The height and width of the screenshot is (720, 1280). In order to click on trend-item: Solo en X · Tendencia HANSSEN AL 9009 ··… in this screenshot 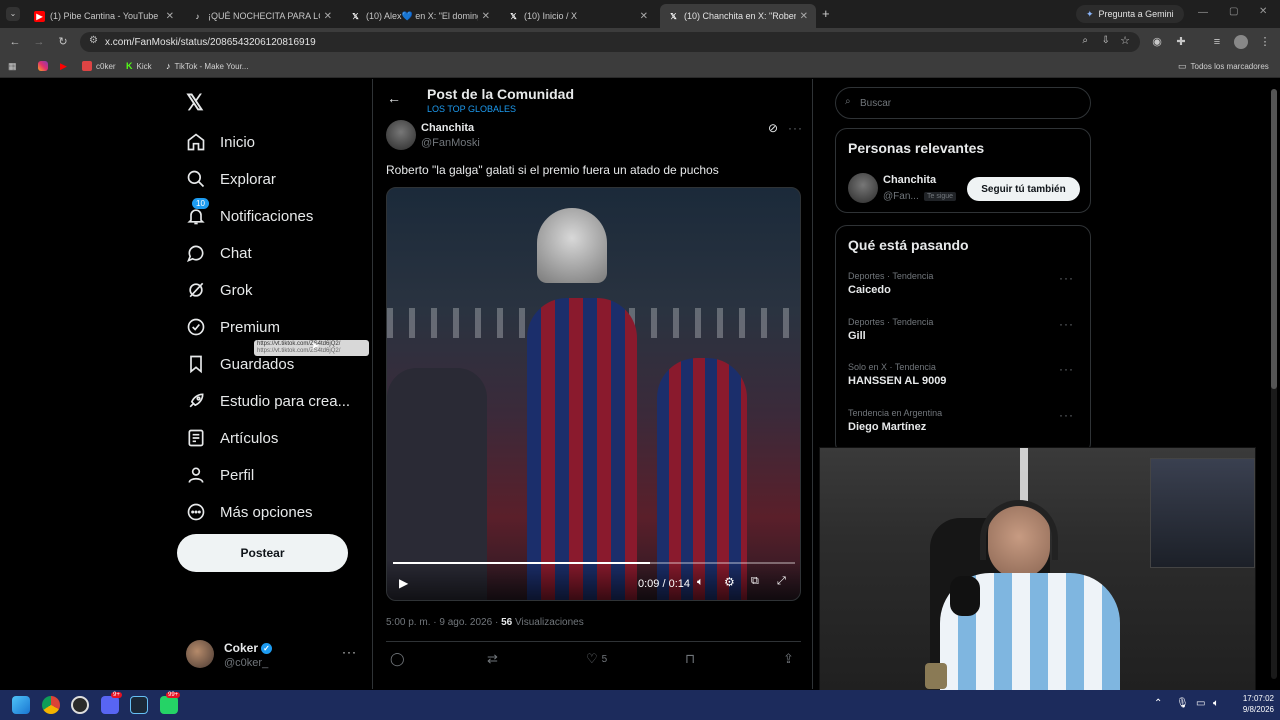, I will do `click(964, 374)`.